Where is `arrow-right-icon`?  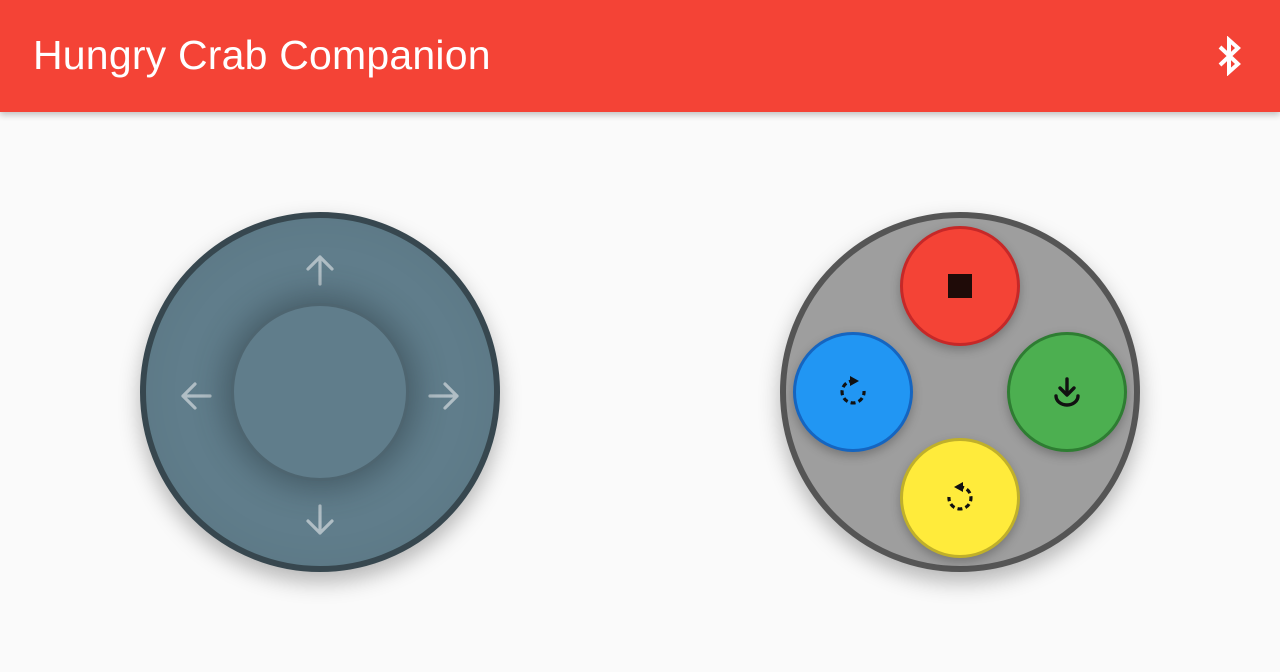 arrow-right-icon is located at coordinates (443, 396).